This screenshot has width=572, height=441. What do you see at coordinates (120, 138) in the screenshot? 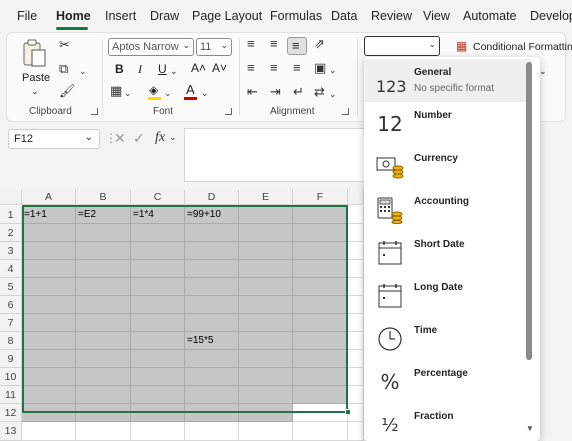
I see `cancel-entry-icon: ✕` at bounding box center [120, 138].